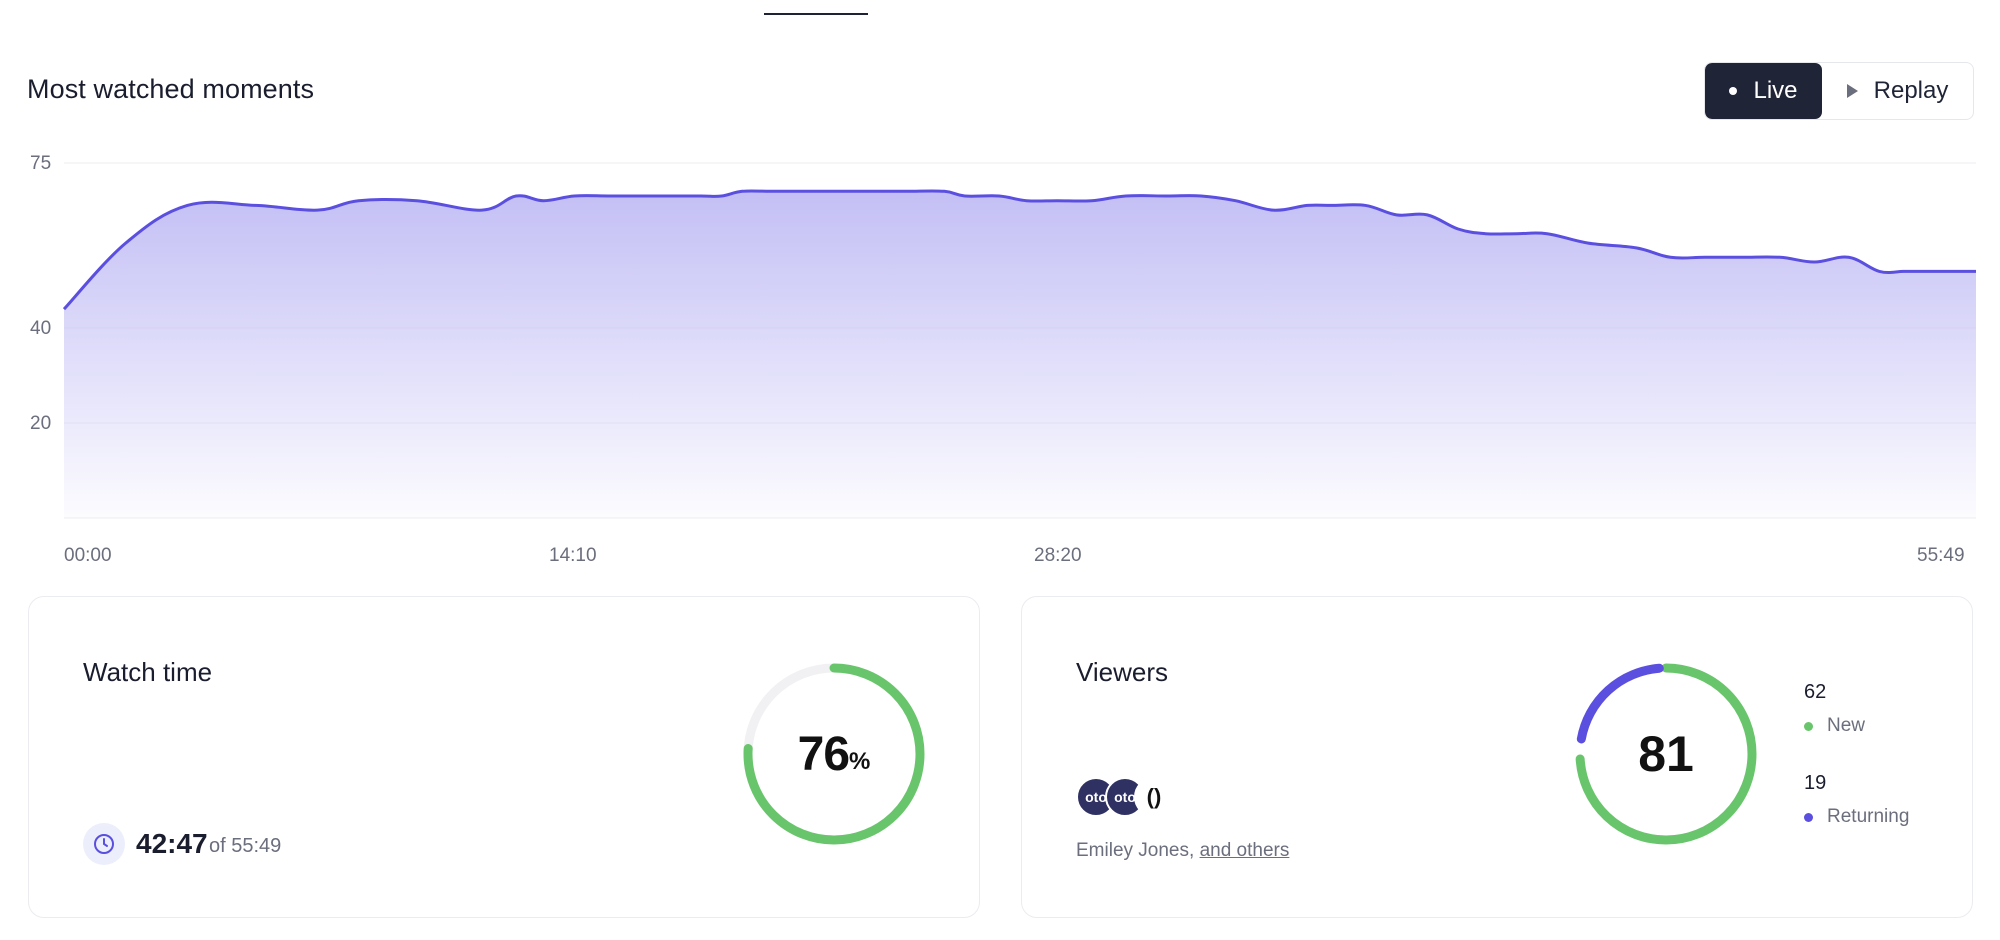 The height and width of the screenshot is (940, 2000). I want to click on legend-returning: Returning, so click(1856, 817).